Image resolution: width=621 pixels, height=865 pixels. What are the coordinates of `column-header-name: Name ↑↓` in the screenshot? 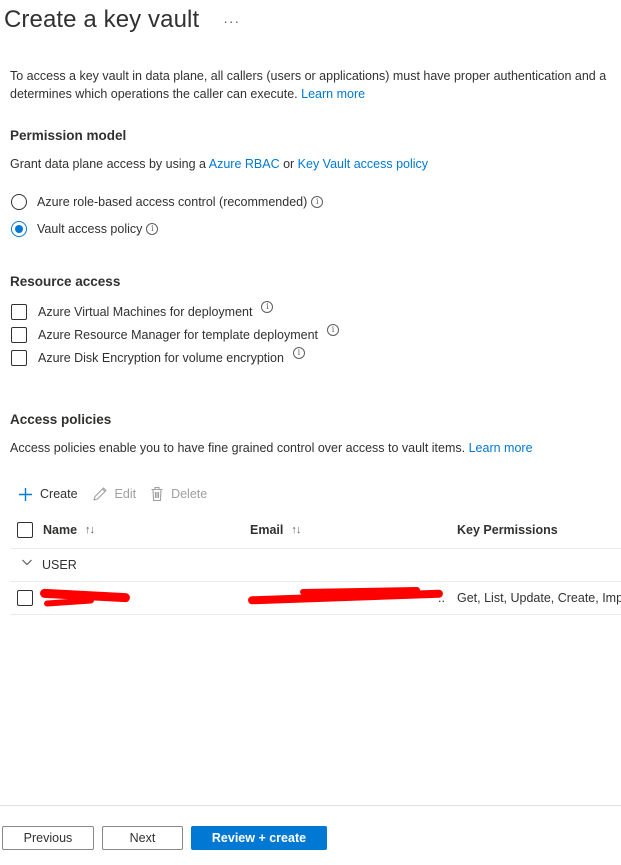 It's located at (69, 530).